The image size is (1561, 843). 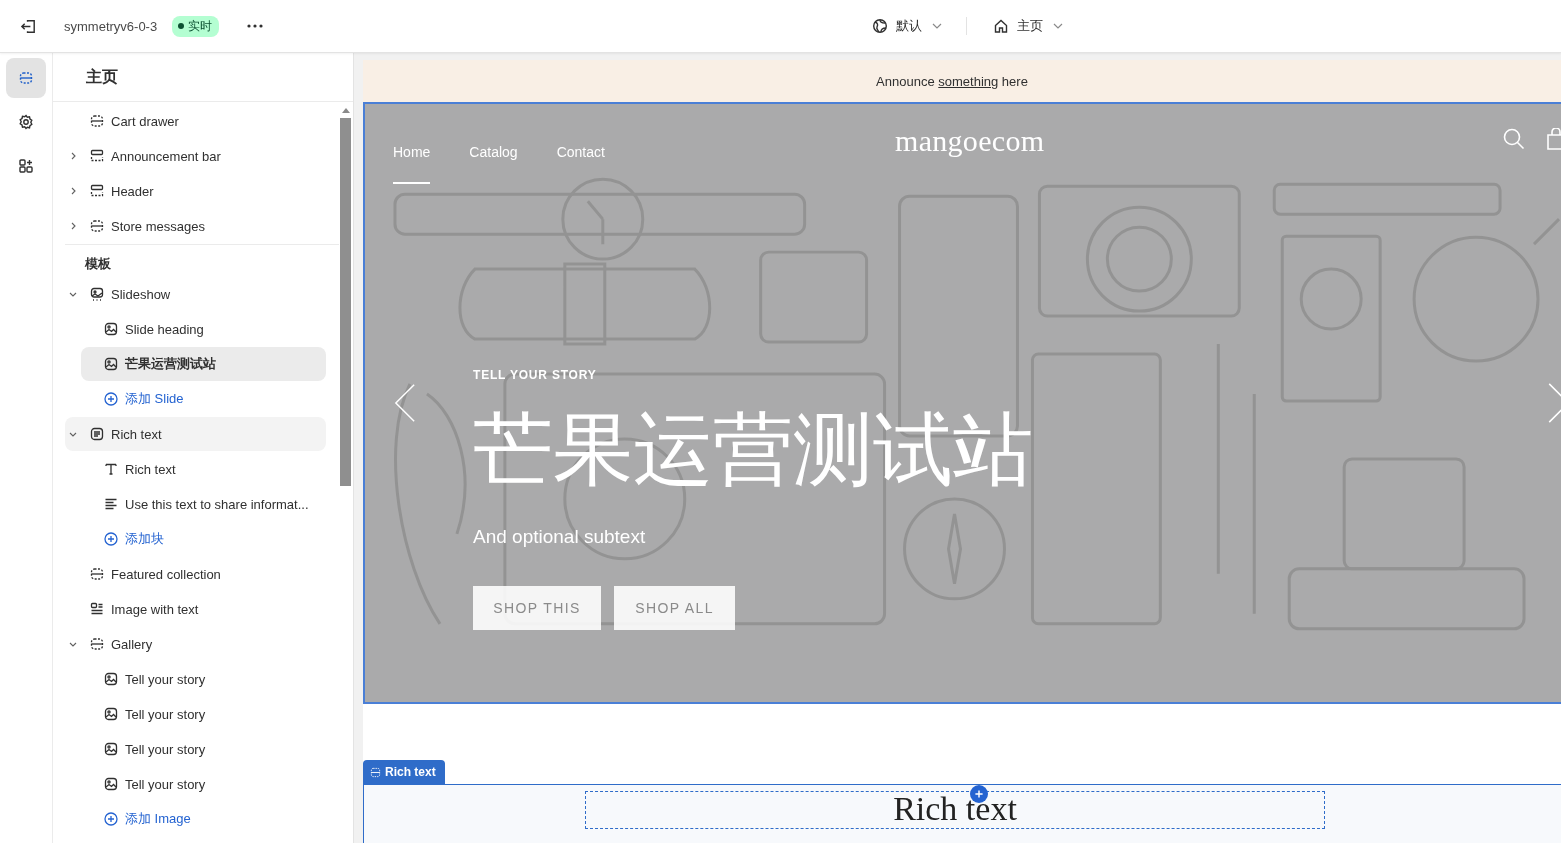 I want to click on scrollbar-thumb, so click(x=345, y=302).